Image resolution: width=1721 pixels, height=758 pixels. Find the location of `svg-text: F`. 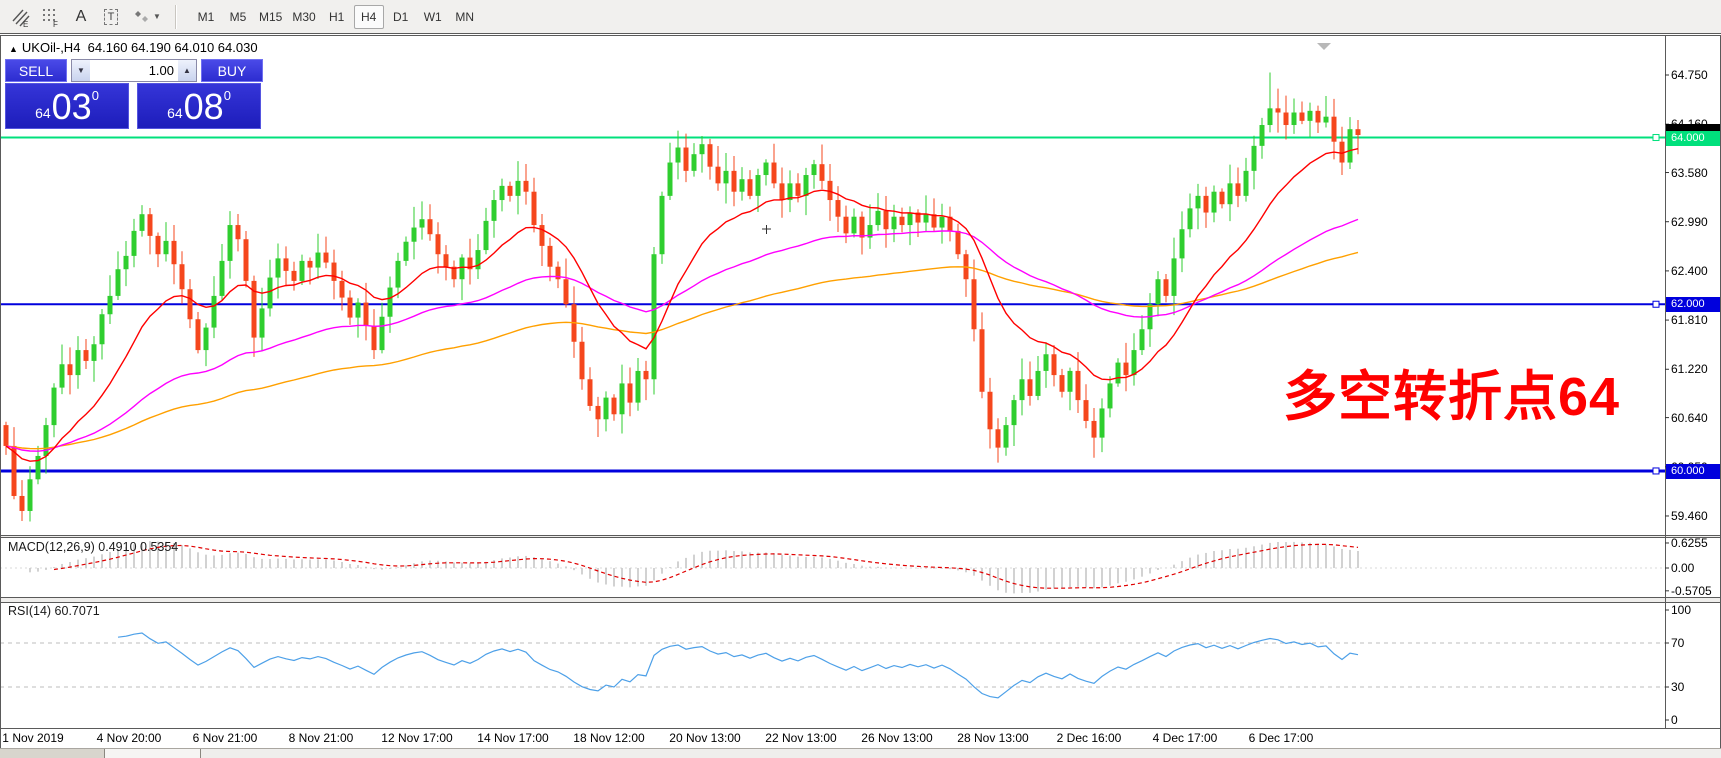

svg-text: F is located at coordinates (55, 24).